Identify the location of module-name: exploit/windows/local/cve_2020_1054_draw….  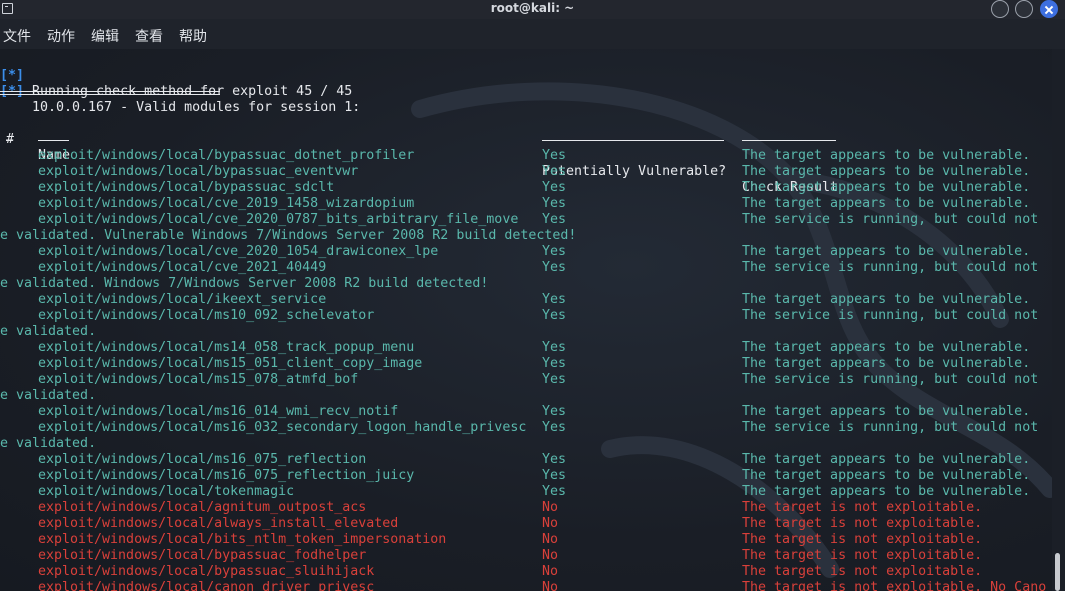
(238, 251).